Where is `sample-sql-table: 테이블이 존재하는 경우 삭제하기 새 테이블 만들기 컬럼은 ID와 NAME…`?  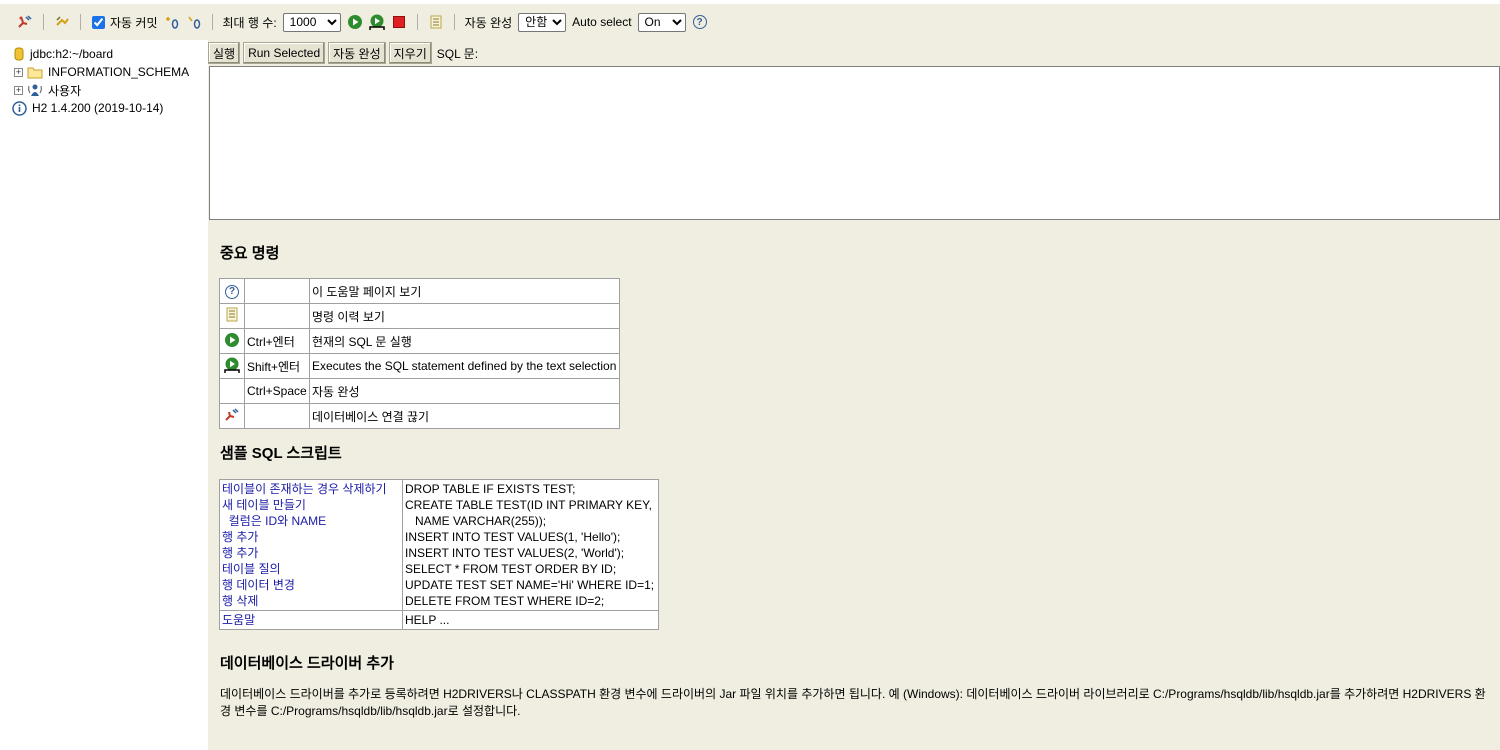 sample-sql-table: 테이블이 존재하는 경우 삭제하기 새 테이블 만들기 컬럼은 ID와 NAME… is located at coordinates (439, 554).